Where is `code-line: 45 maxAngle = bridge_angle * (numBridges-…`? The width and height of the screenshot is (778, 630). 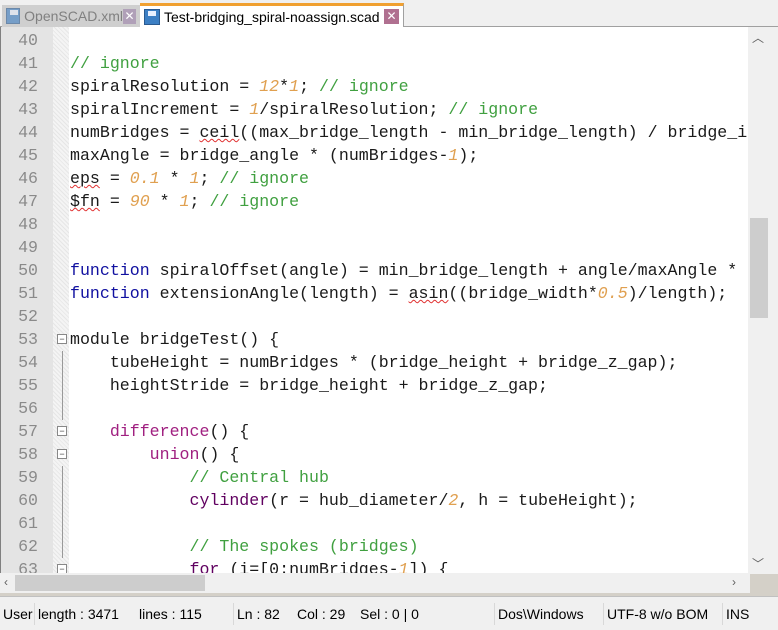
code-line: 45 maxAngle = bridge_angle * (numBridges-… is located at coordinates (375, 155).